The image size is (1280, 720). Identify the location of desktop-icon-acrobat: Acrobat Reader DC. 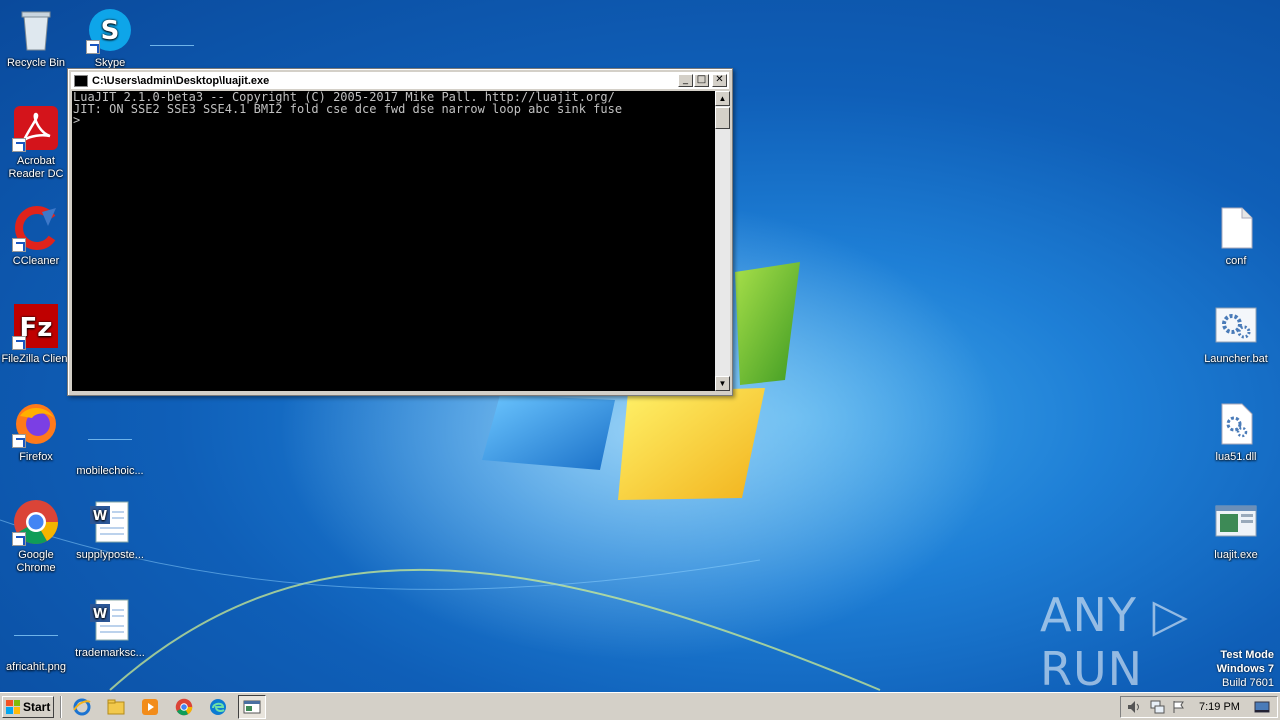
(37, 142).